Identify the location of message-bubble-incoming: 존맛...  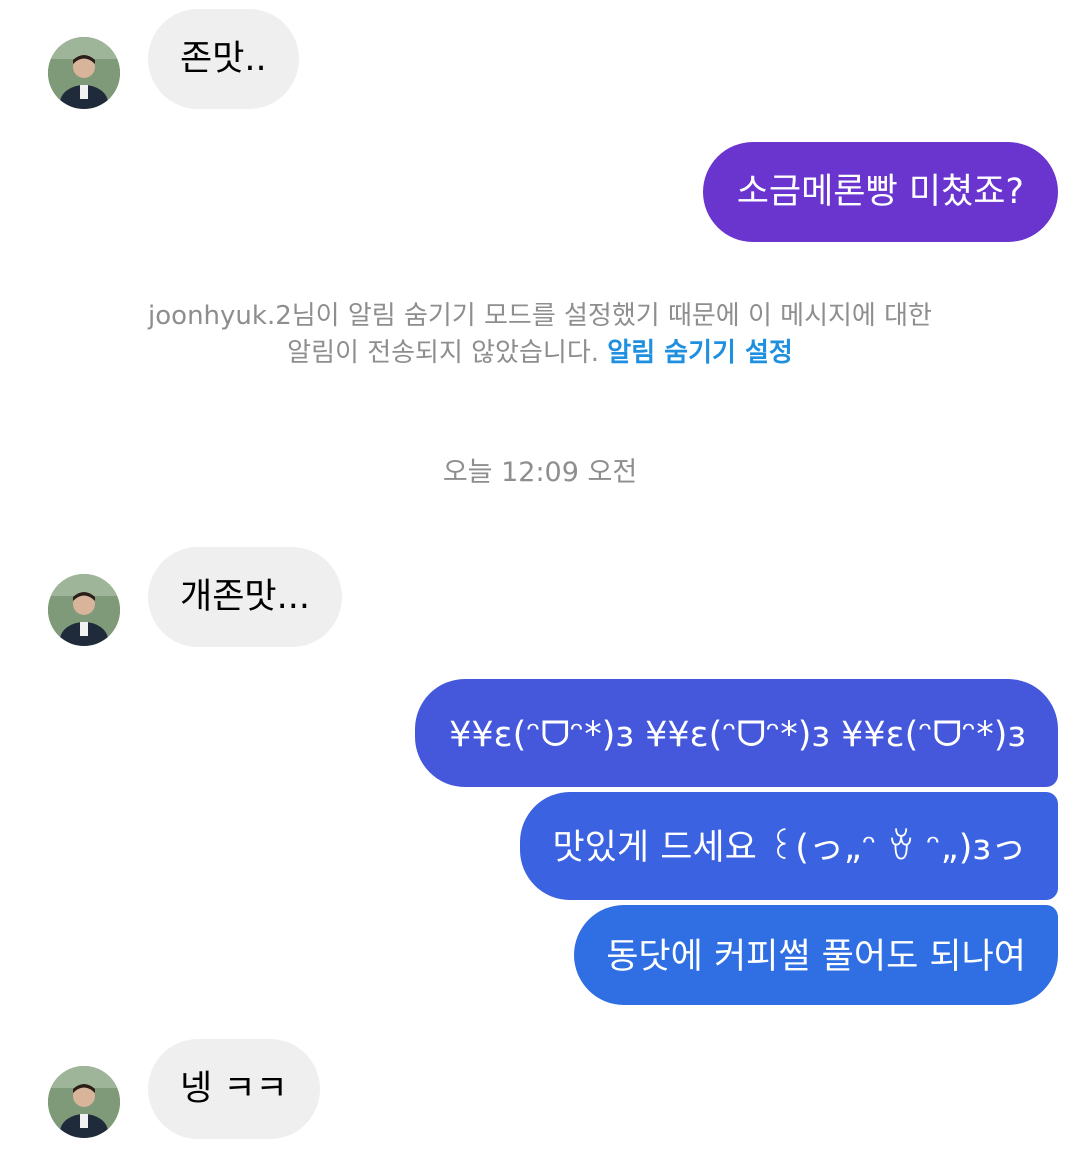
(223, 59).